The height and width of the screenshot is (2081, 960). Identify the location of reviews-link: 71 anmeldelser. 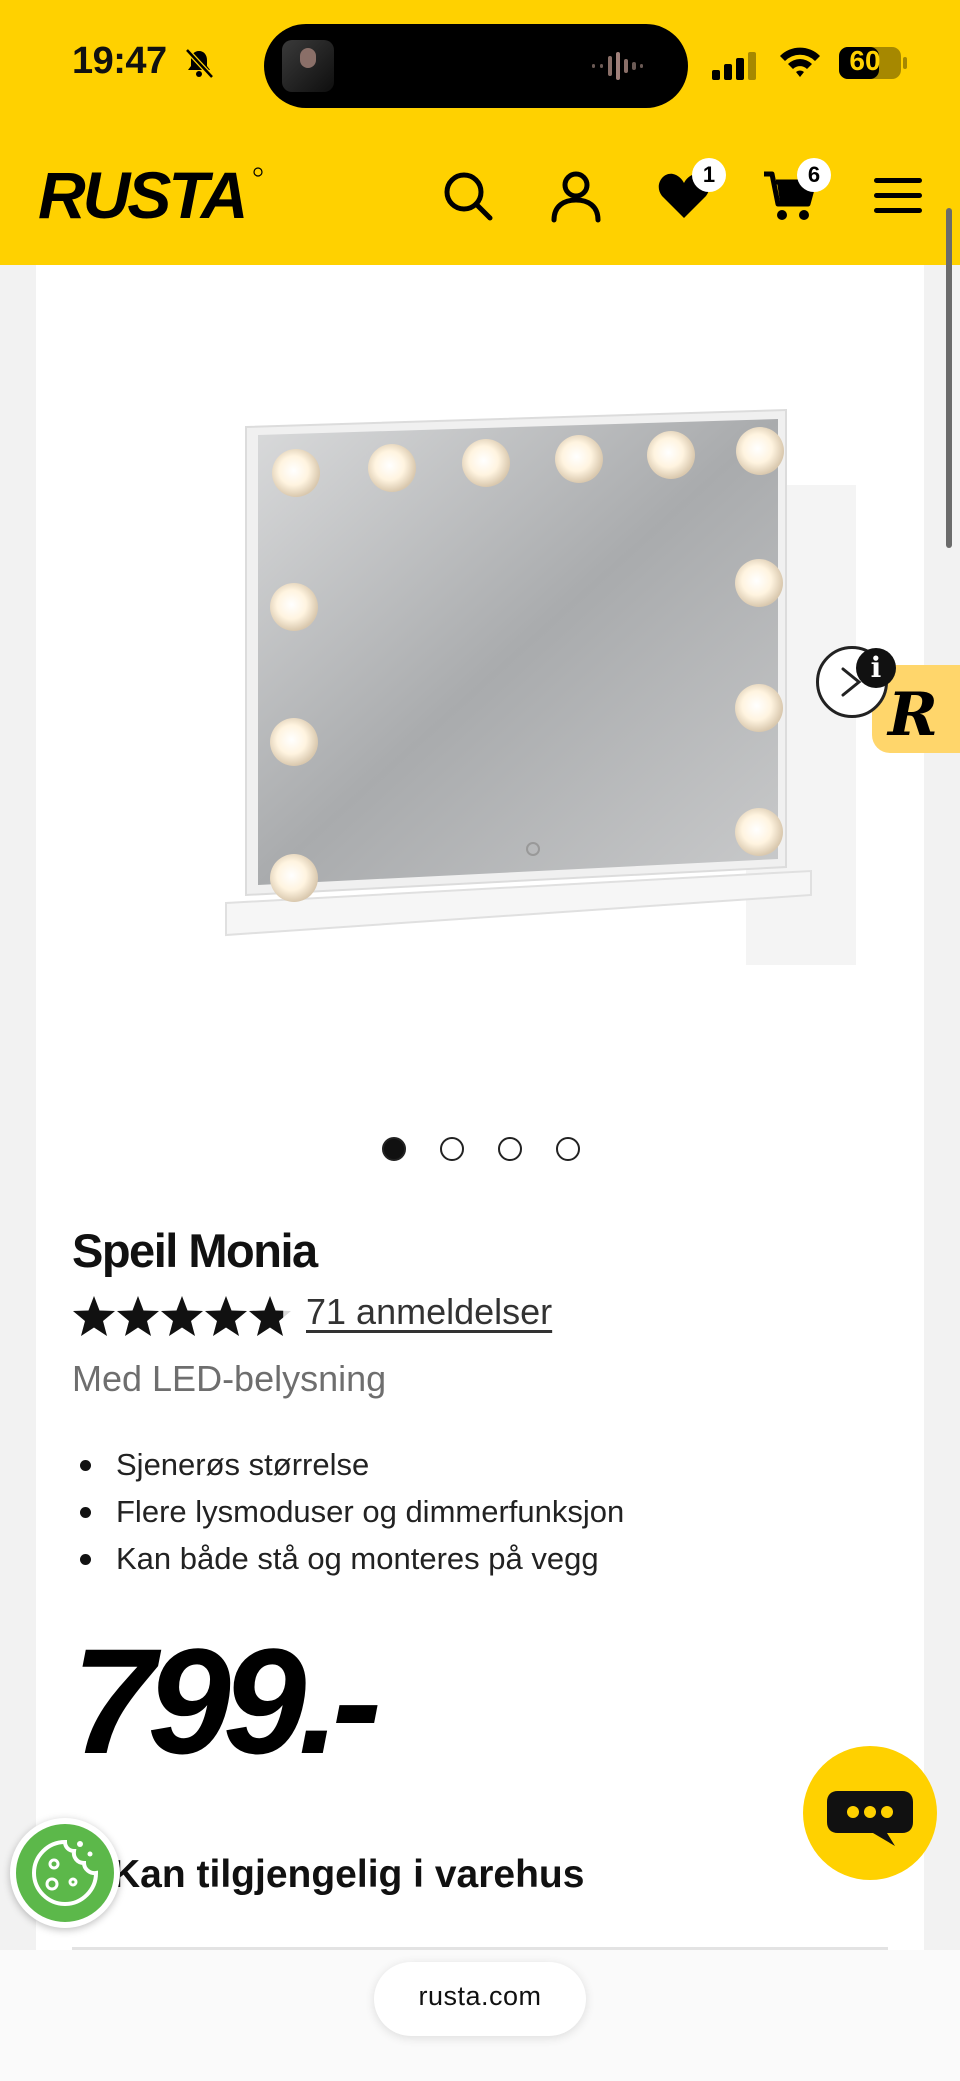
(429, 1312).